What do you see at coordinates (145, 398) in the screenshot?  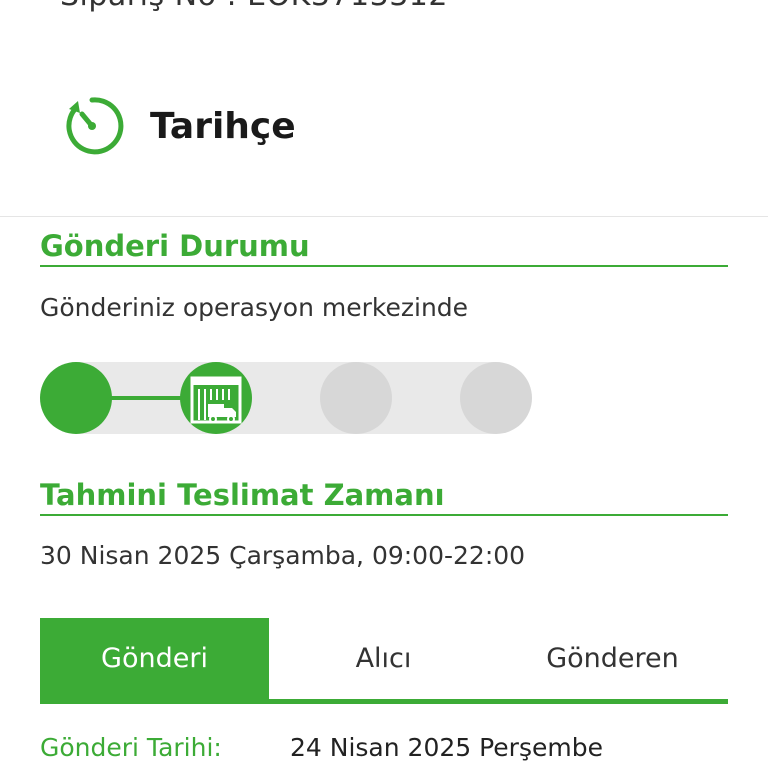 I see `progress-line-completed` at bounding box center [145, 398].